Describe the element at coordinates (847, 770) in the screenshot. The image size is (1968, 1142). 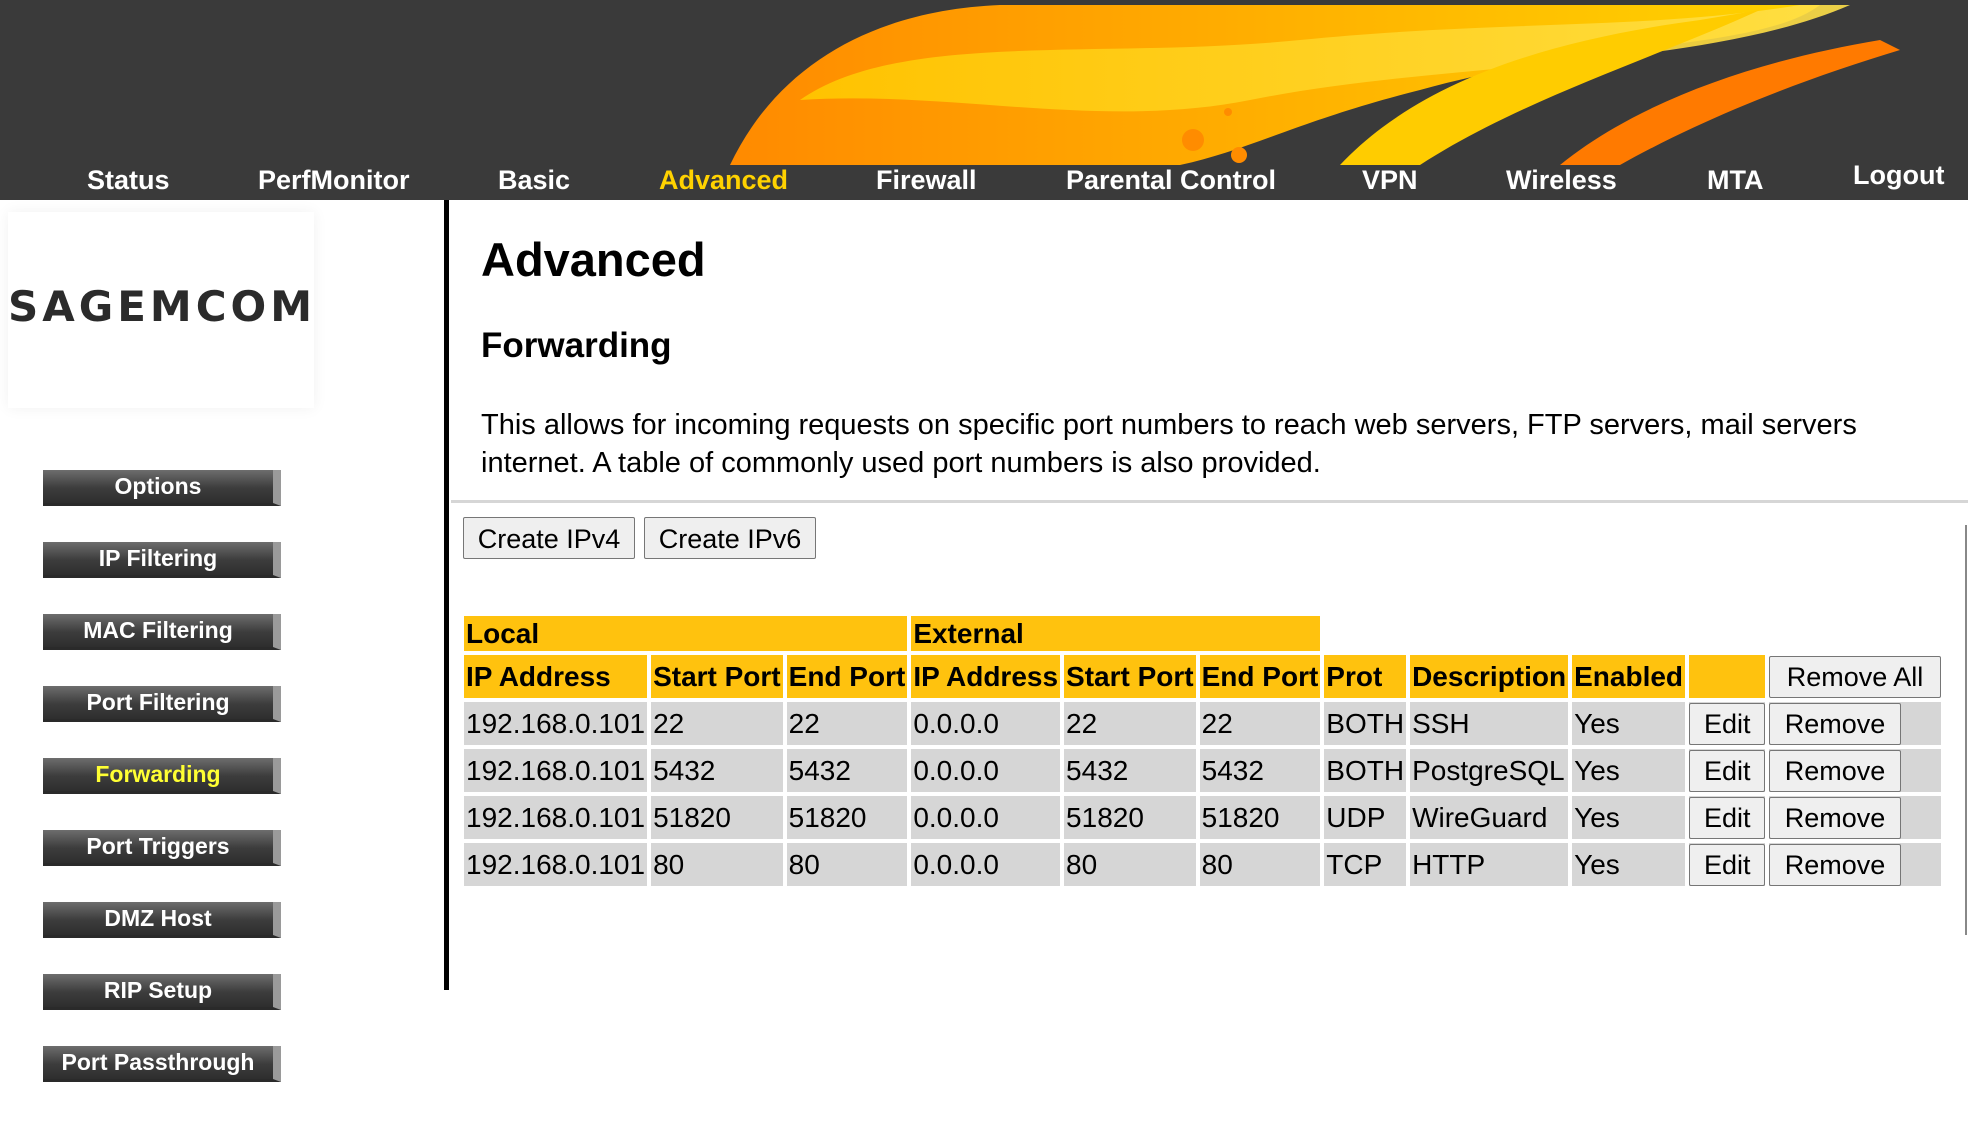
I see `cell-local-end-port: 5432` at that location.